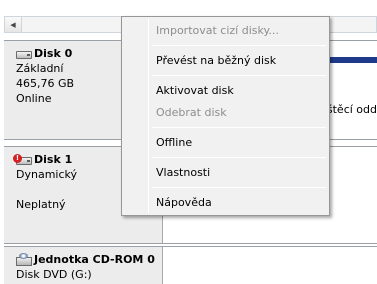  Describe the element at coordinates (22, 159) in the screenshot. I see `hard-disk-warning-icon: !` at that location.